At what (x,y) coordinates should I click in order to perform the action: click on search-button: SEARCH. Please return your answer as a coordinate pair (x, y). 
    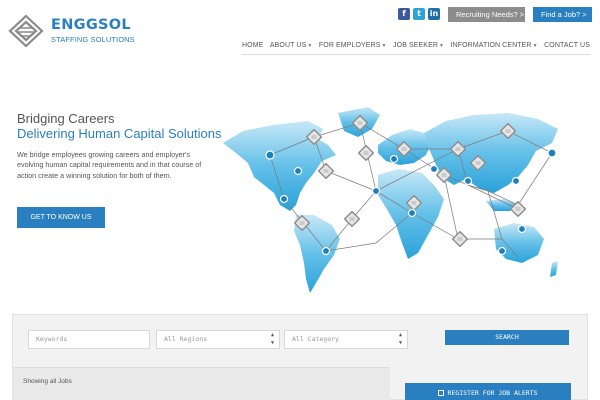
    Looking at the image, I should click on (507, 337).